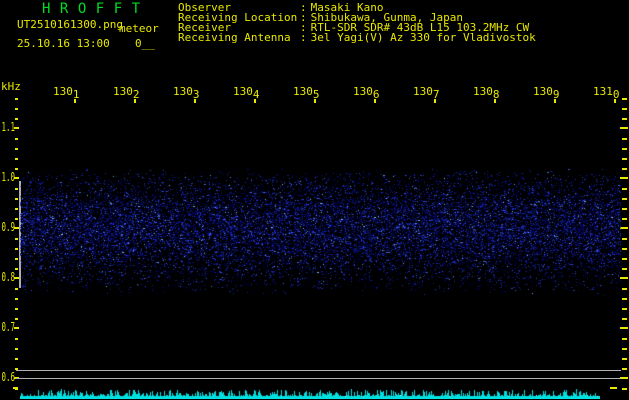 The image size is (629, 400). I want to click on time-axis-label: 1303, so click(186, 93).